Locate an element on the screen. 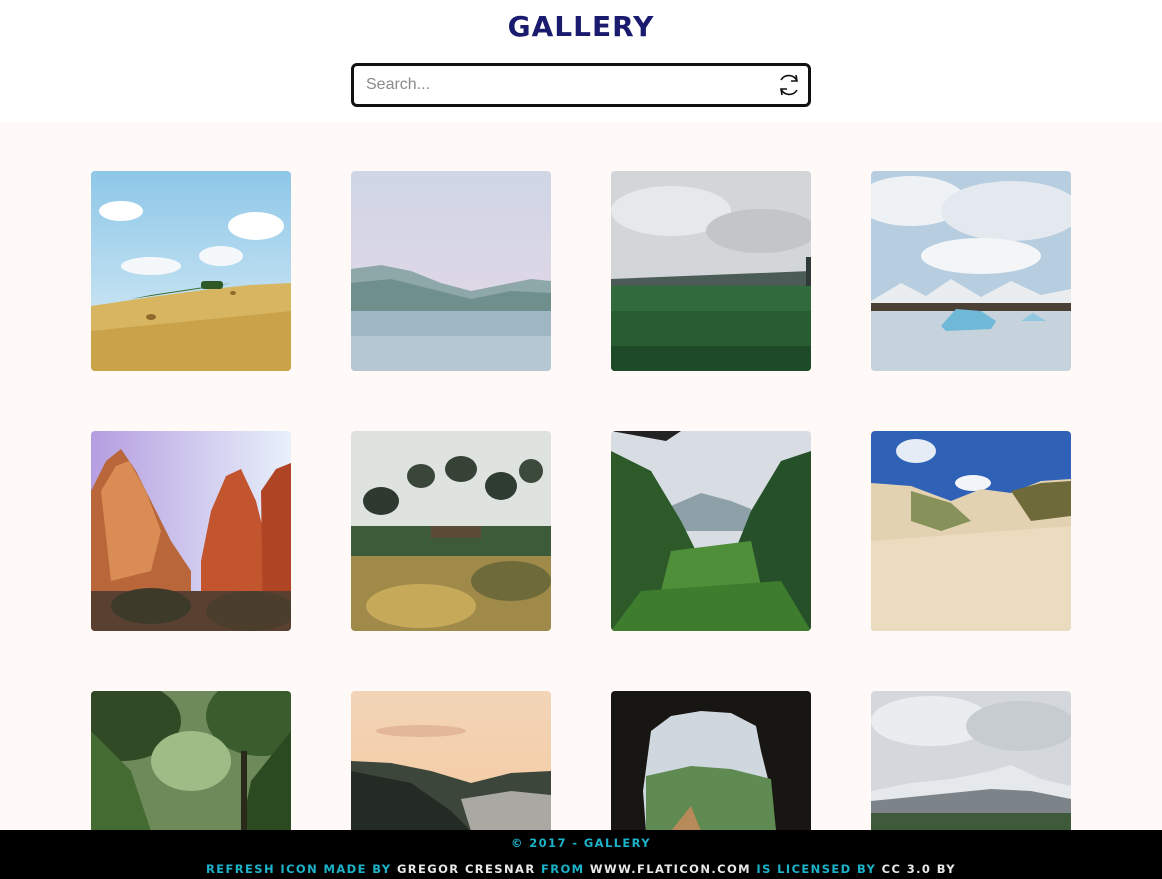  gallery-image-field is located at coordinates (191, 271).